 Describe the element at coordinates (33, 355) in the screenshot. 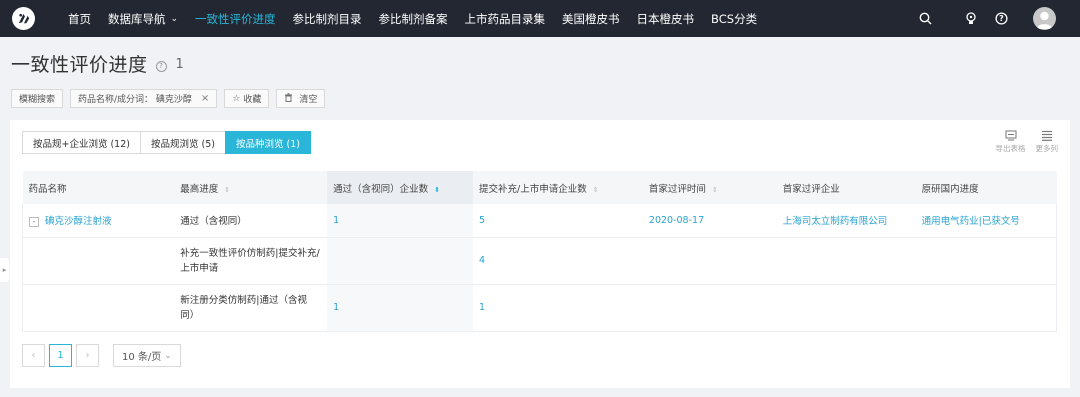

I see `prev-page-button: ‹` at that location.